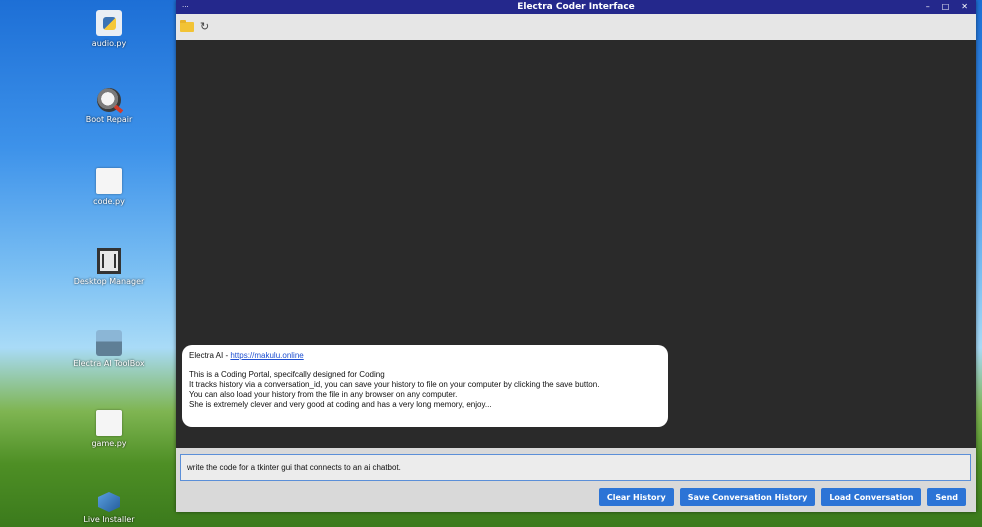 The width and height of the screenshot is (982, 527). I want to click on desktop-icon-code-py: code.py, so click(109, 187).